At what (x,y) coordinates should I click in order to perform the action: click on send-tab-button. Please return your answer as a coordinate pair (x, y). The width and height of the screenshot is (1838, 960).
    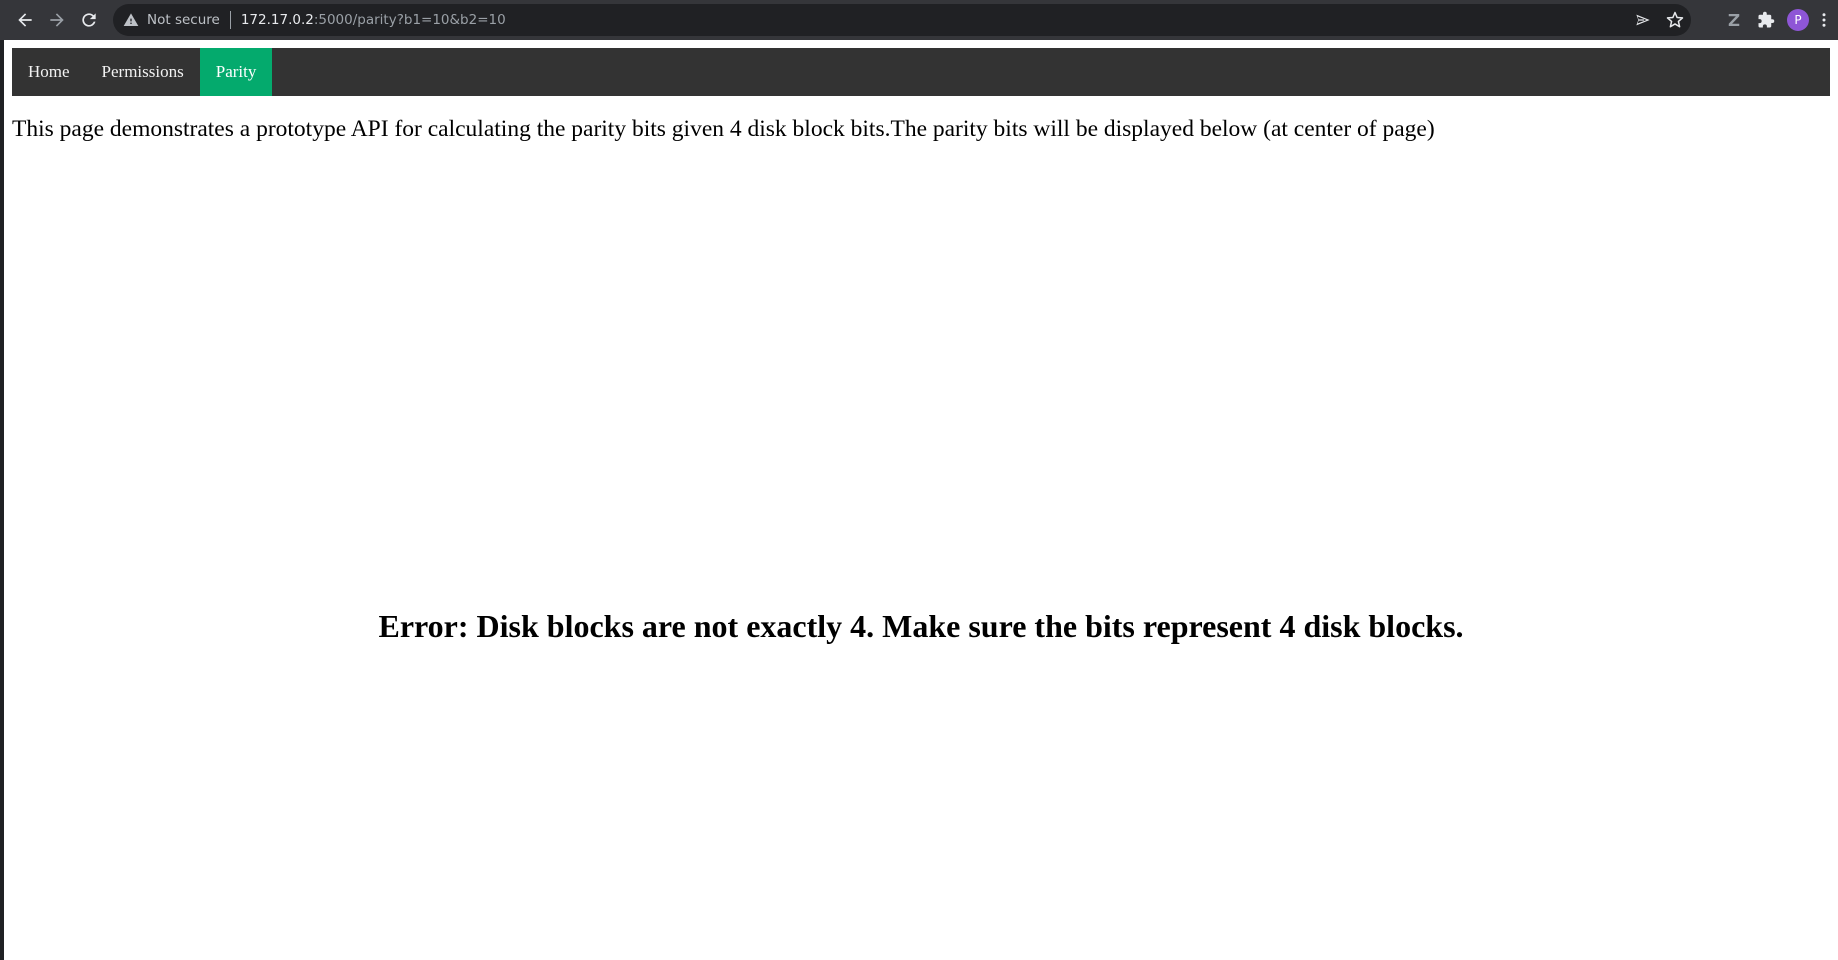
    Looking at the image, I should click on (1643, 20).